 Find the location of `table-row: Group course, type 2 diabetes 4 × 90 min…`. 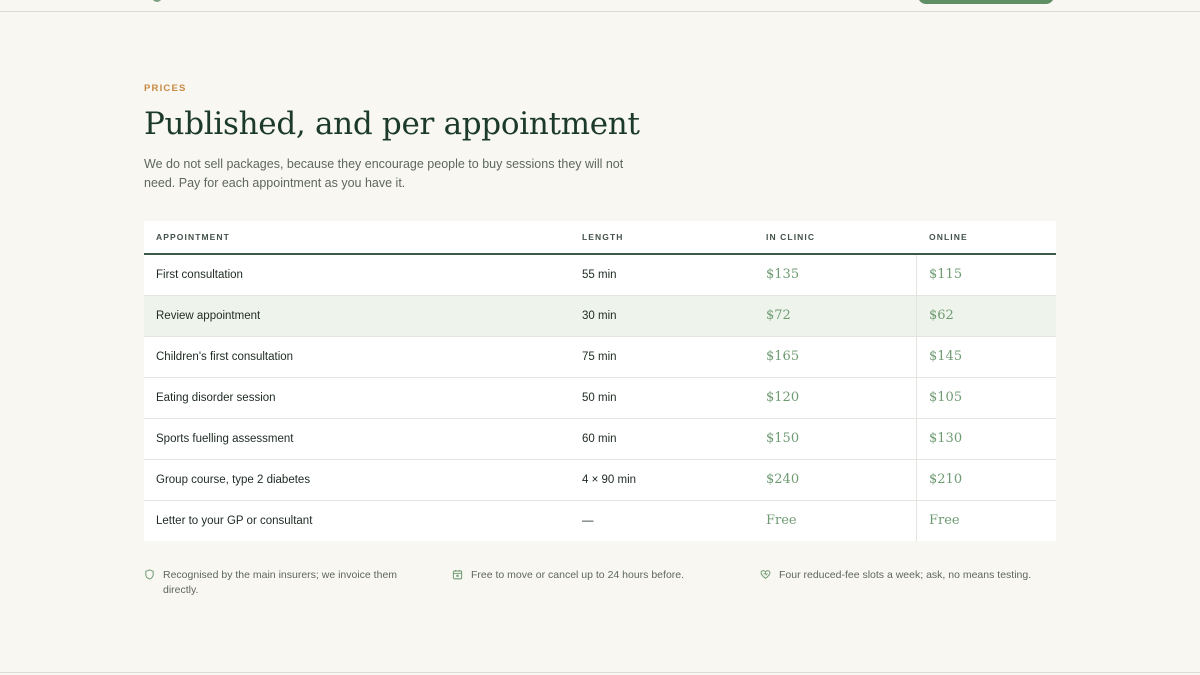

table-row: Group course, type 2 diabetes 4 × 90 min… is located at coordinates (600, 480).